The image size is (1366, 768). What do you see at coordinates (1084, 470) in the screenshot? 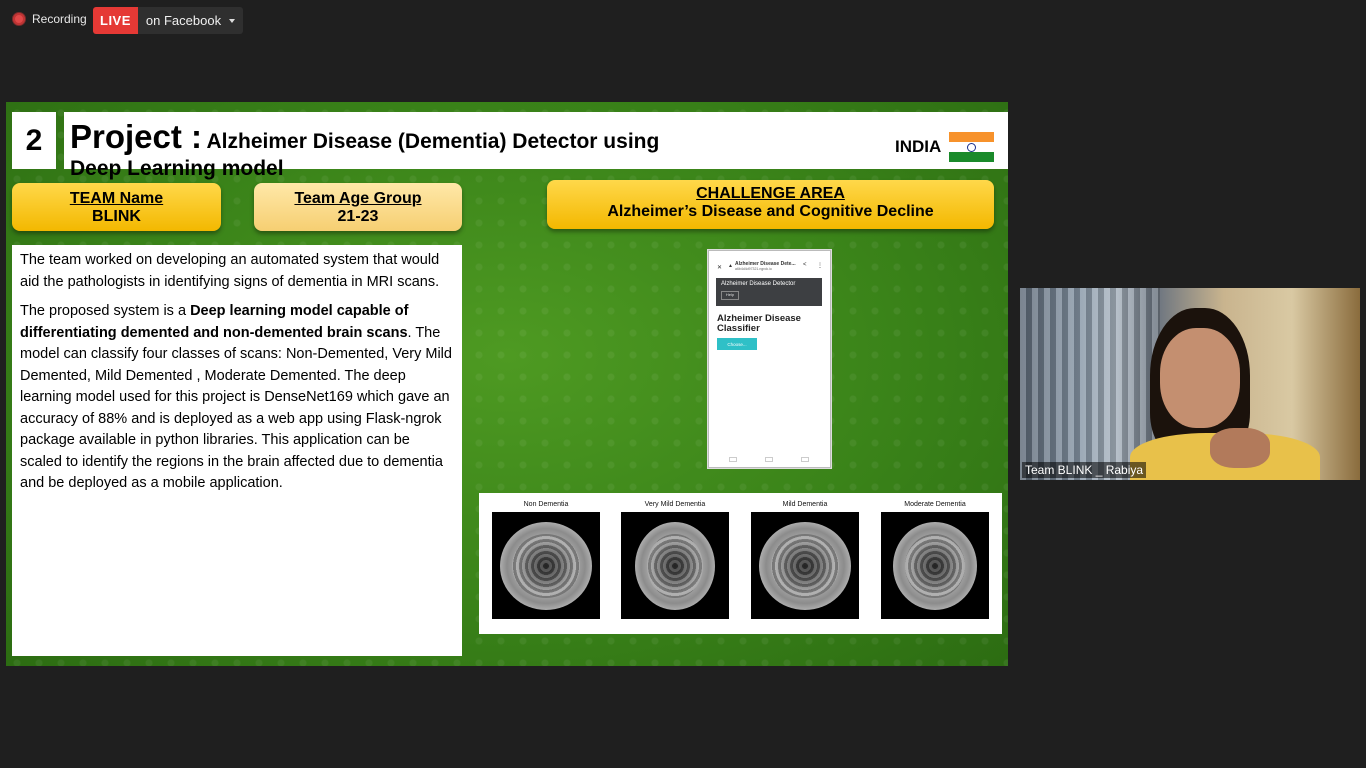
I see `participant-name: Team BLINK _ Rabiya` at bounding box center [1084, 470].